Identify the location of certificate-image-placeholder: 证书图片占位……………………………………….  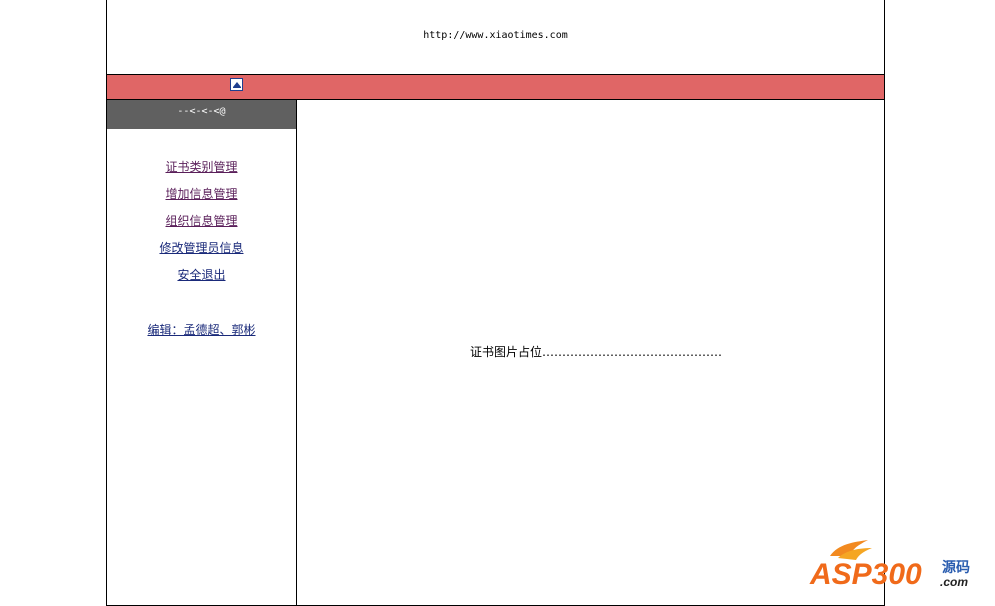
(596, 352).